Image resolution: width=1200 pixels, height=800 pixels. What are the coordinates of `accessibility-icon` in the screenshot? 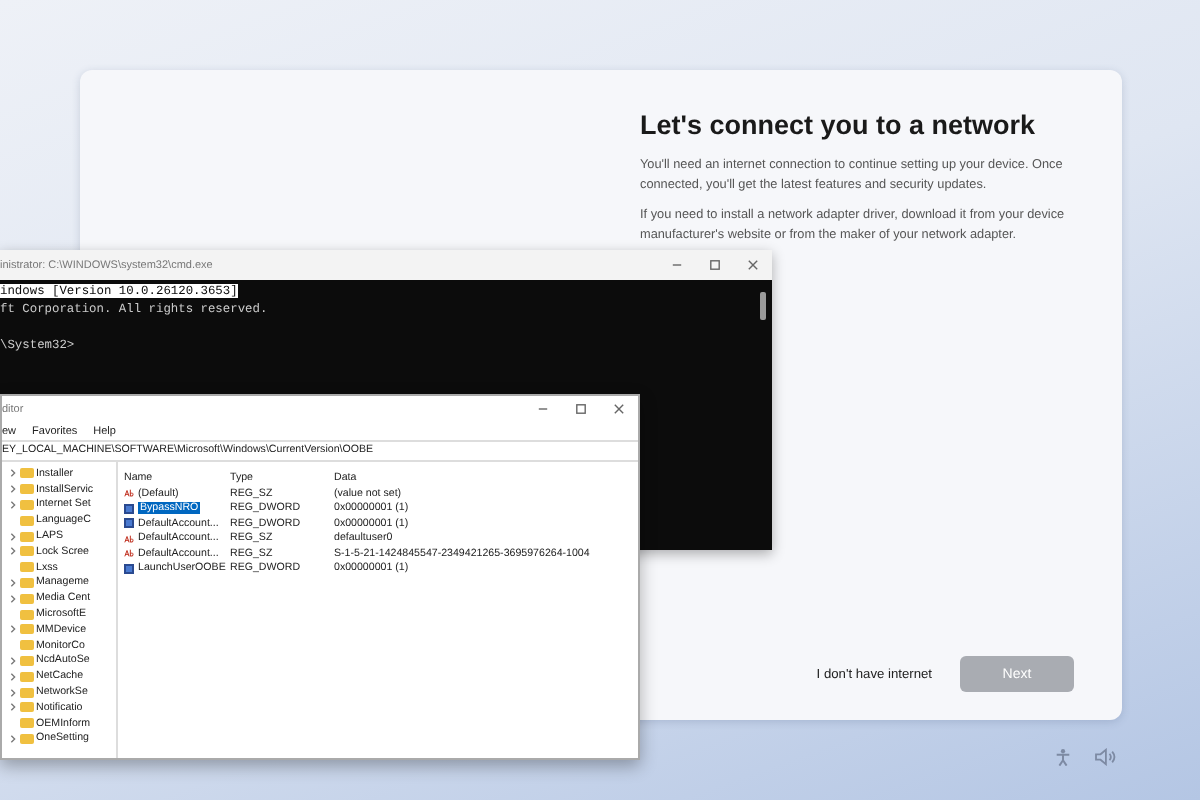 It's located at (1063, 757).